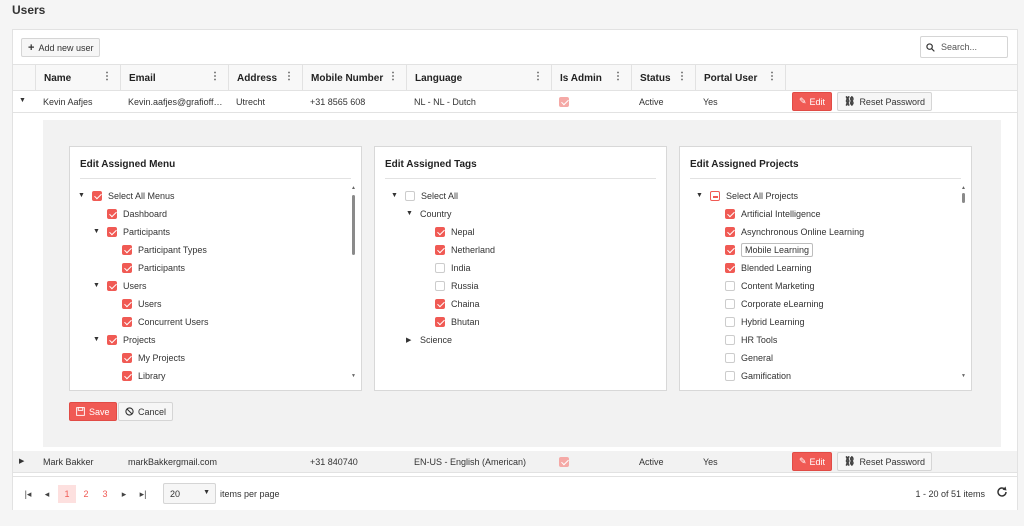  Describe the element at coordinates (765, 322) in the screenshot. I see `tree-item: Hybrid Learning` at that location.